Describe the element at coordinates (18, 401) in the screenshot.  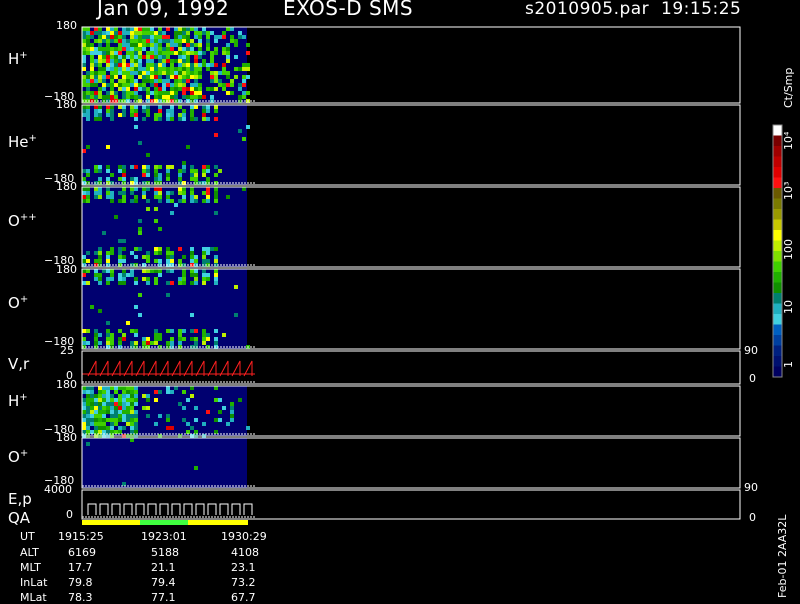
I see `panel-label-h-plus-2: H+` at that location.